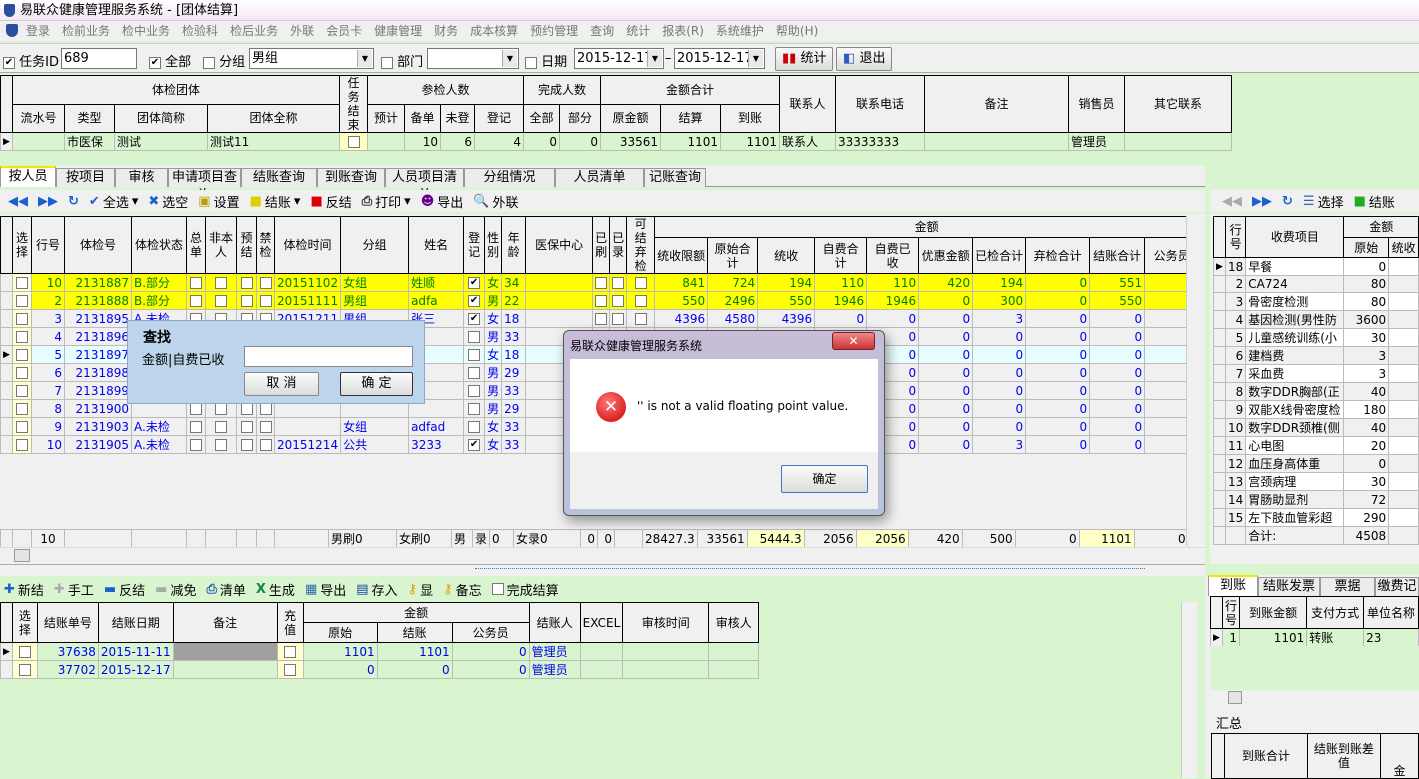 The width and height of the screenshot is (1419, 779). What do you see at coordinates (1316, 373) in the screenshot?
I see `item-row: 7 采血费 3` at bounding box center [1316, 373].